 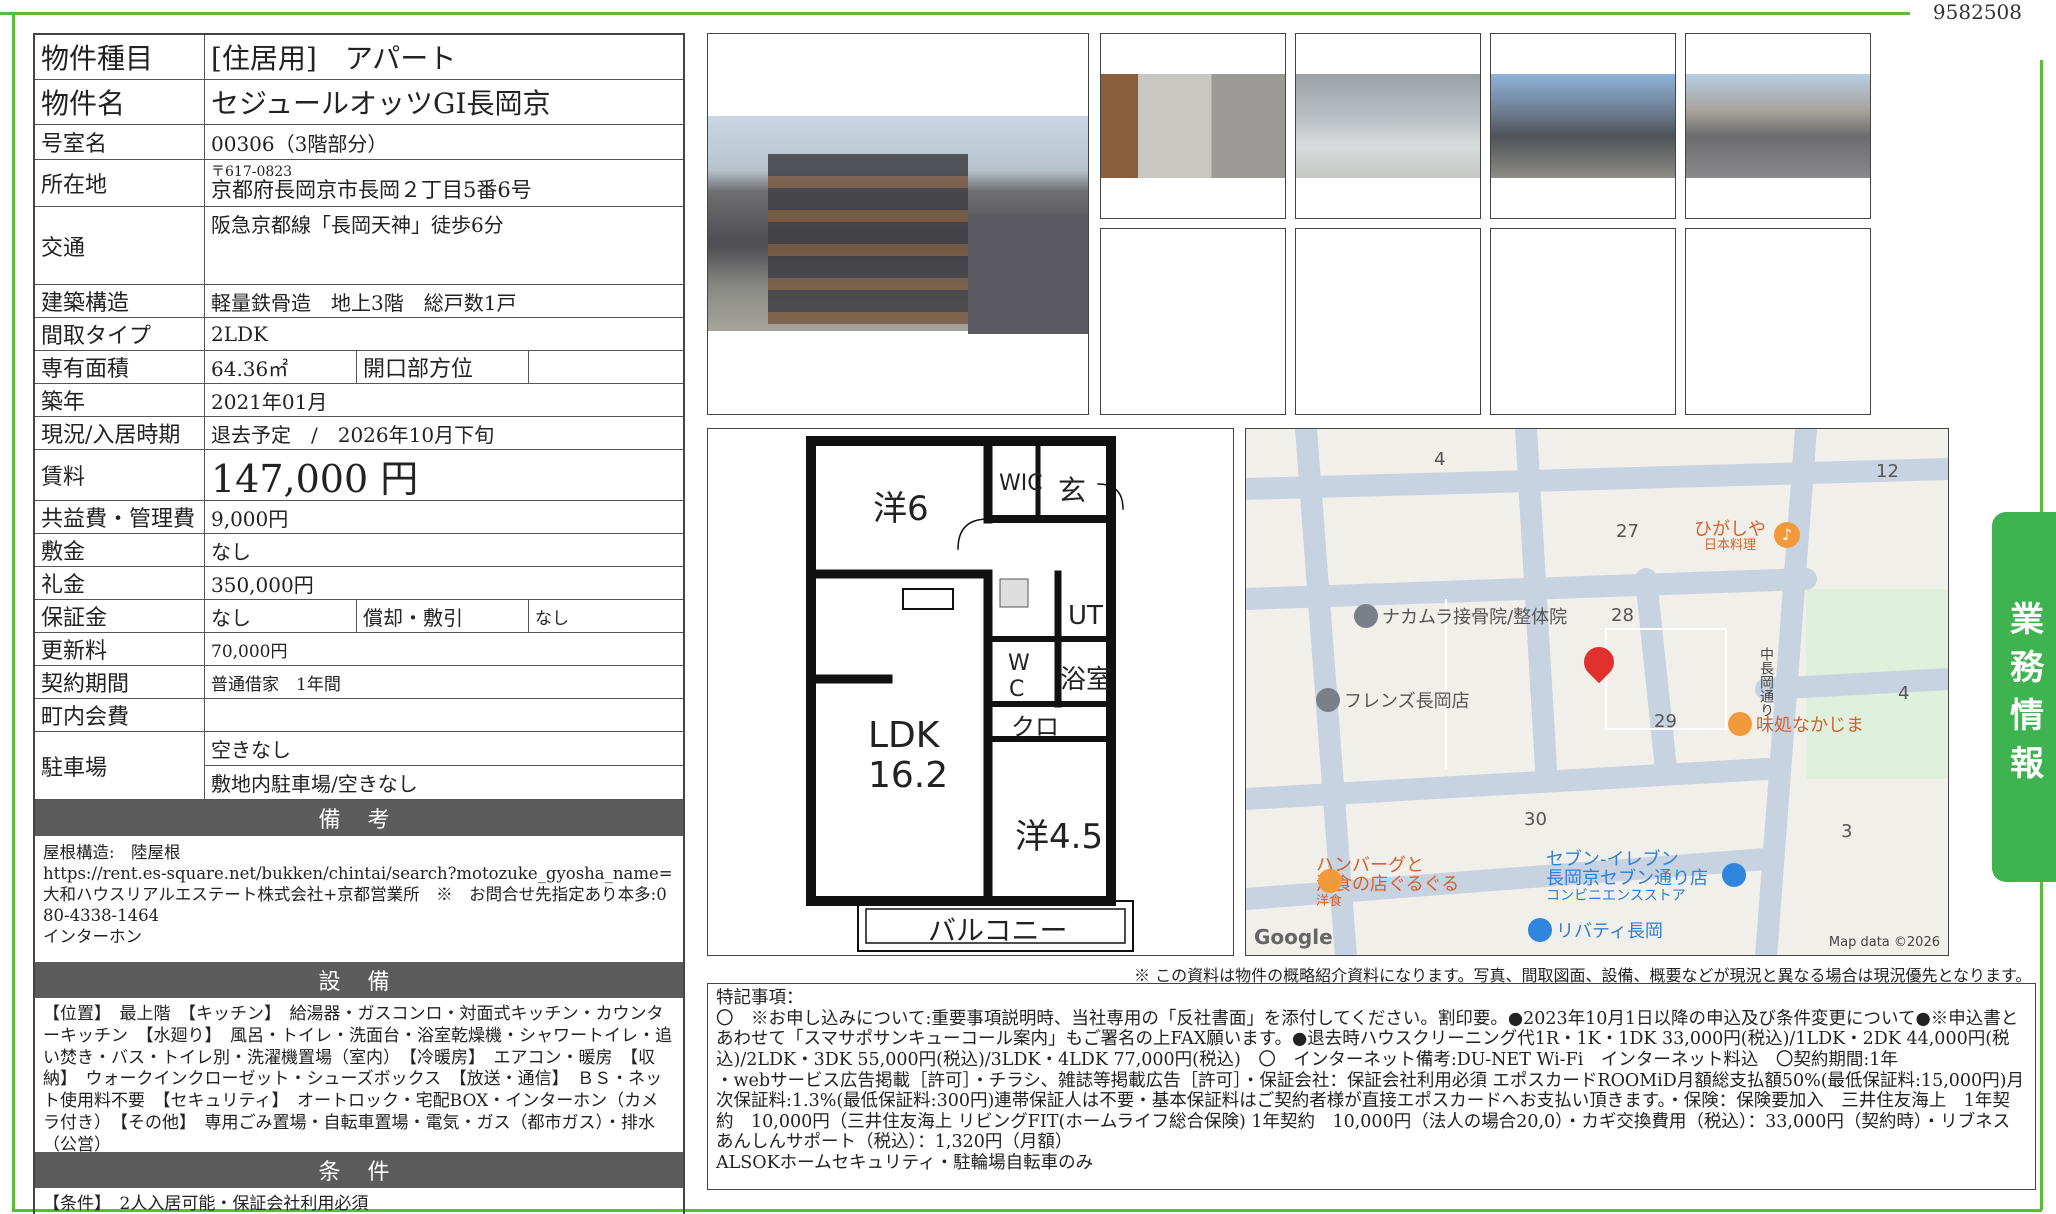 What do you see at coordinates (443, 367) in the screenshot?
I see `facing-label: 開口部方位` at bounding box center [443, 367].